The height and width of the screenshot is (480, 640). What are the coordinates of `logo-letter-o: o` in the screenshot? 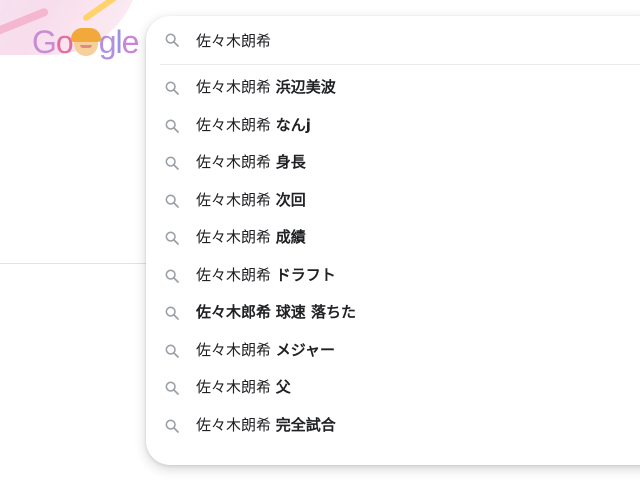 It's located at (64, 42).